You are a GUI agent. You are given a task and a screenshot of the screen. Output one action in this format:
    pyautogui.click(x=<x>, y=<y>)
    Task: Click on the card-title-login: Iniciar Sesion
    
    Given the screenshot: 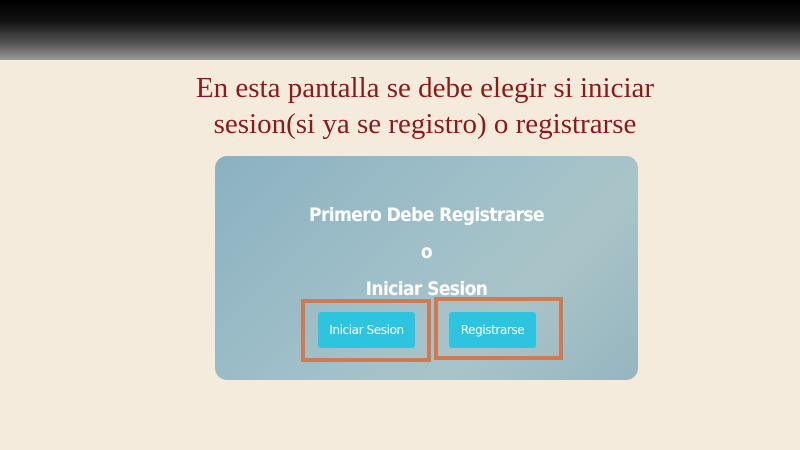 What is the action you would take?
    pyautogui.click(x=426, y=289)
    